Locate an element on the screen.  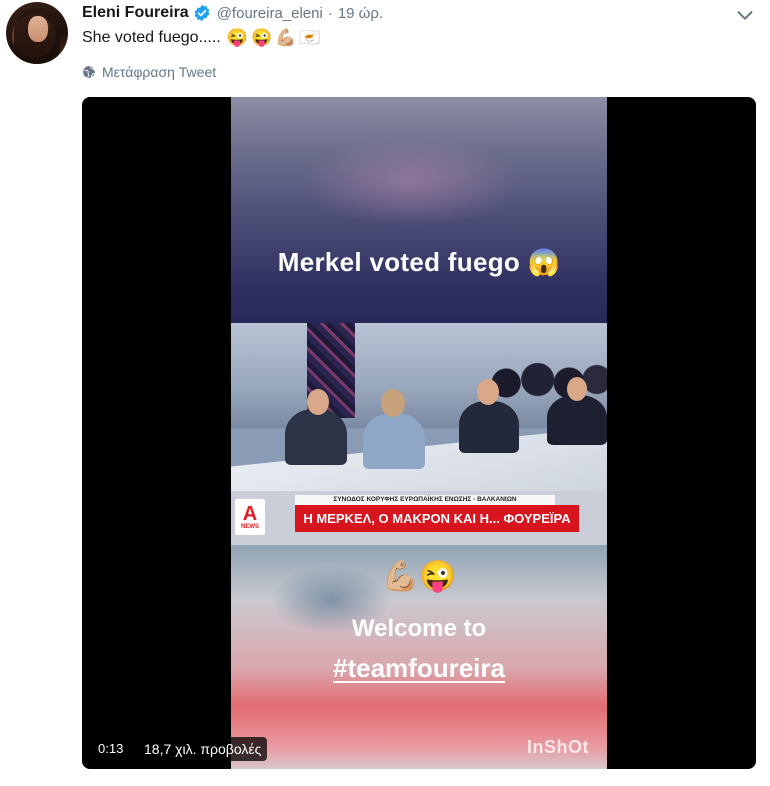
video-duration-badge: 0:13 is located at coordinates (111, 749).